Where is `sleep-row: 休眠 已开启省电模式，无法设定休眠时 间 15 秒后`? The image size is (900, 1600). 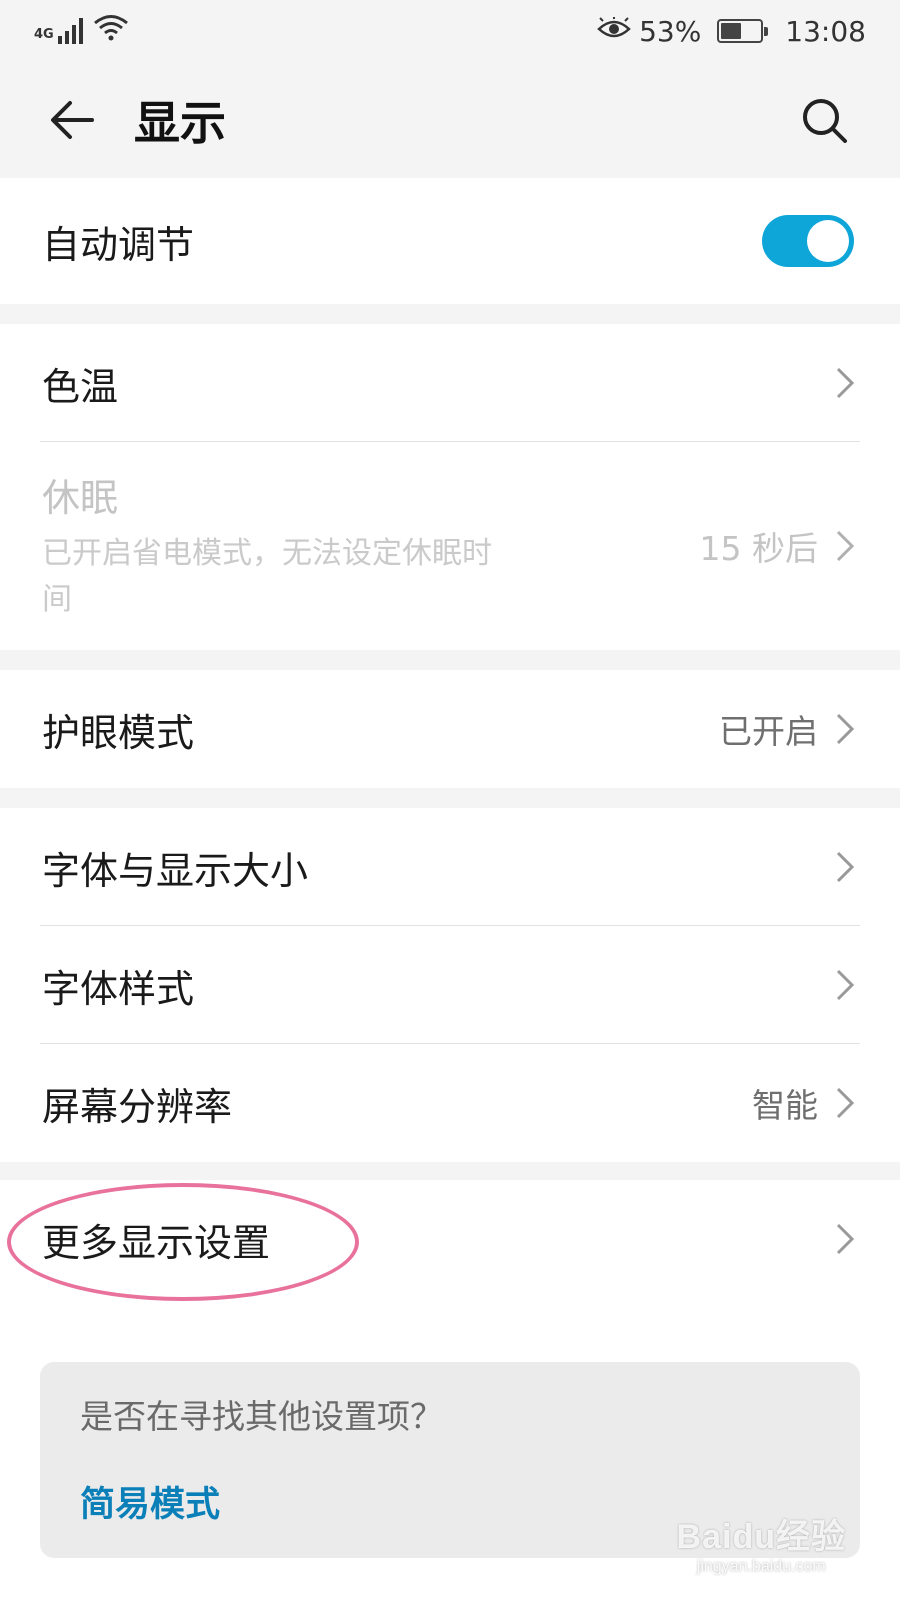
sleep-row: 休眠 已开启省电模式，无法设定休眠时 间 15 秒后 is located at coordinates (450, 546).